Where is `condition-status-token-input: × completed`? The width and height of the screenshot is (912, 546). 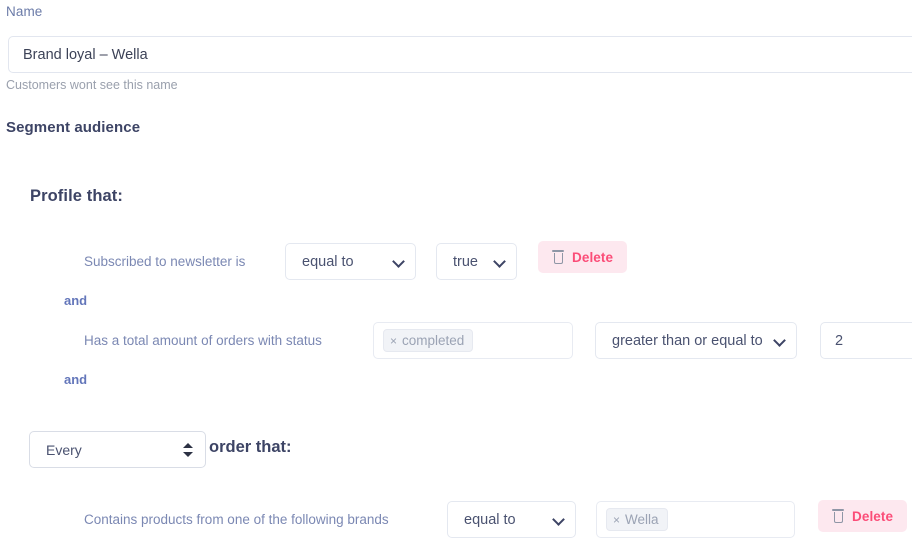
condition-status-token-input: × completed is located at coordinates (473, 340).